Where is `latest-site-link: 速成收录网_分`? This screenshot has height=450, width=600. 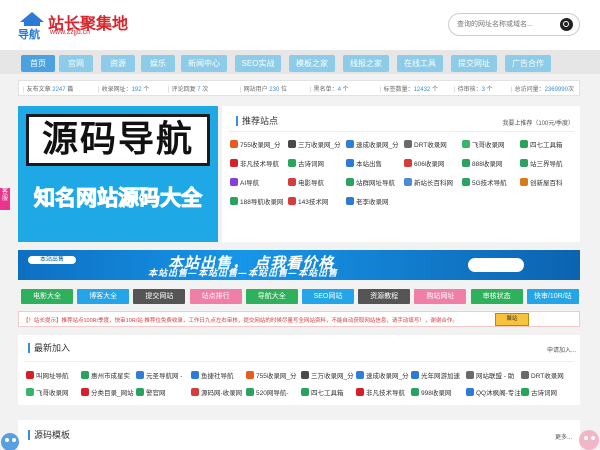
latest-site-link: 速成收录网_分 is located at coordinates (382, 377).